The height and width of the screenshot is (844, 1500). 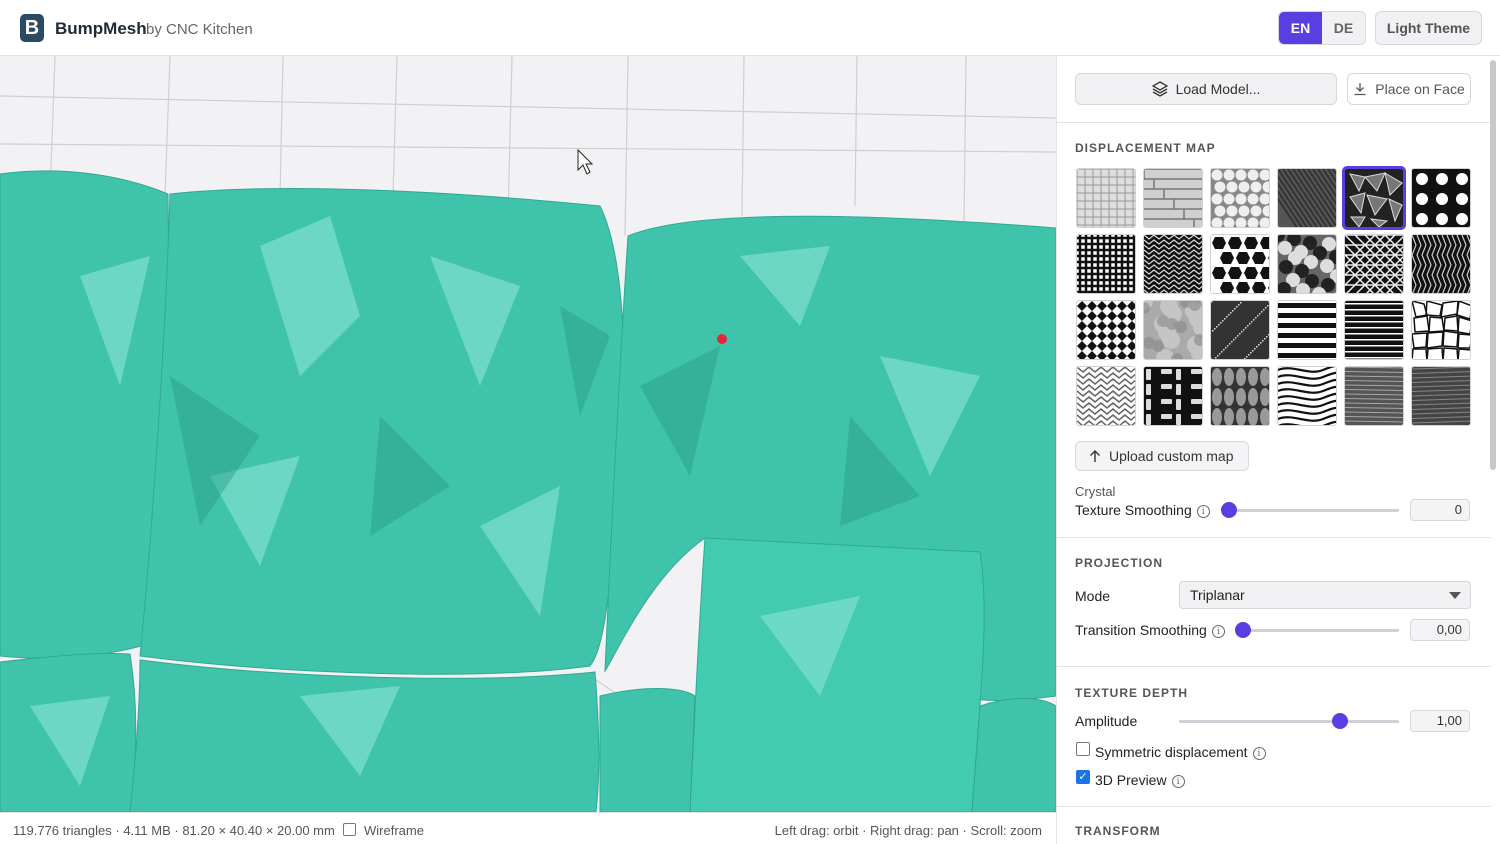 What do you see at coordinates (349, 829) in the screenshot?
I see `wireframe-checkbox` at bounding box center [349, 829].